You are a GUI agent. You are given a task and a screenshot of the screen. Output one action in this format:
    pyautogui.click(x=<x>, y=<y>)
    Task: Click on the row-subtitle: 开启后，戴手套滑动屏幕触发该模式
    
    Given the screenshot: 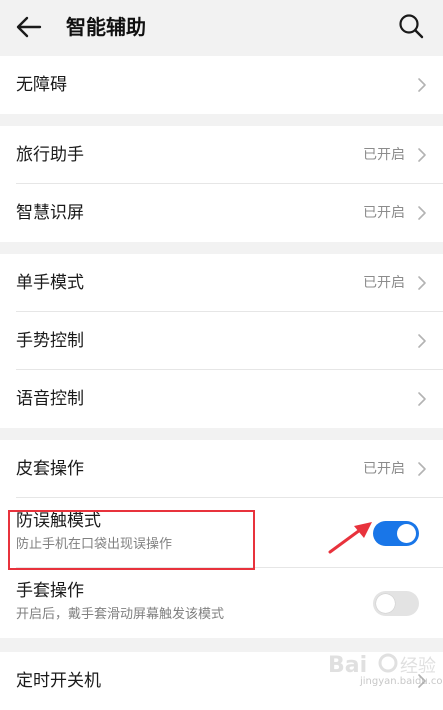 What is the action you would take?
    pyautogui.click(x=120, y=614)
    